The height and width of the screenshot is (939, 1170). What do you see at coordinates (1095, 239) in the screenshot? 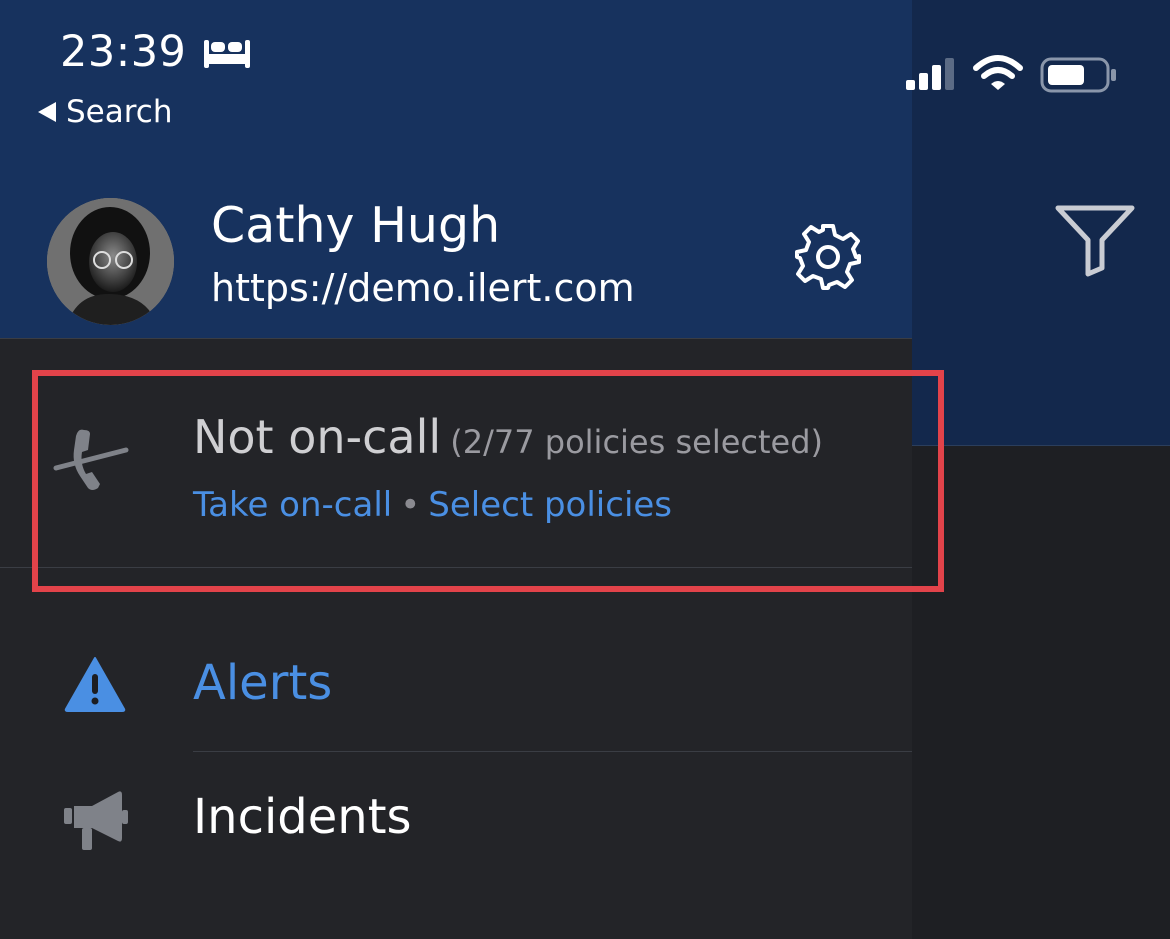
I see `filter-icon` at bounding box center [1095, 239].